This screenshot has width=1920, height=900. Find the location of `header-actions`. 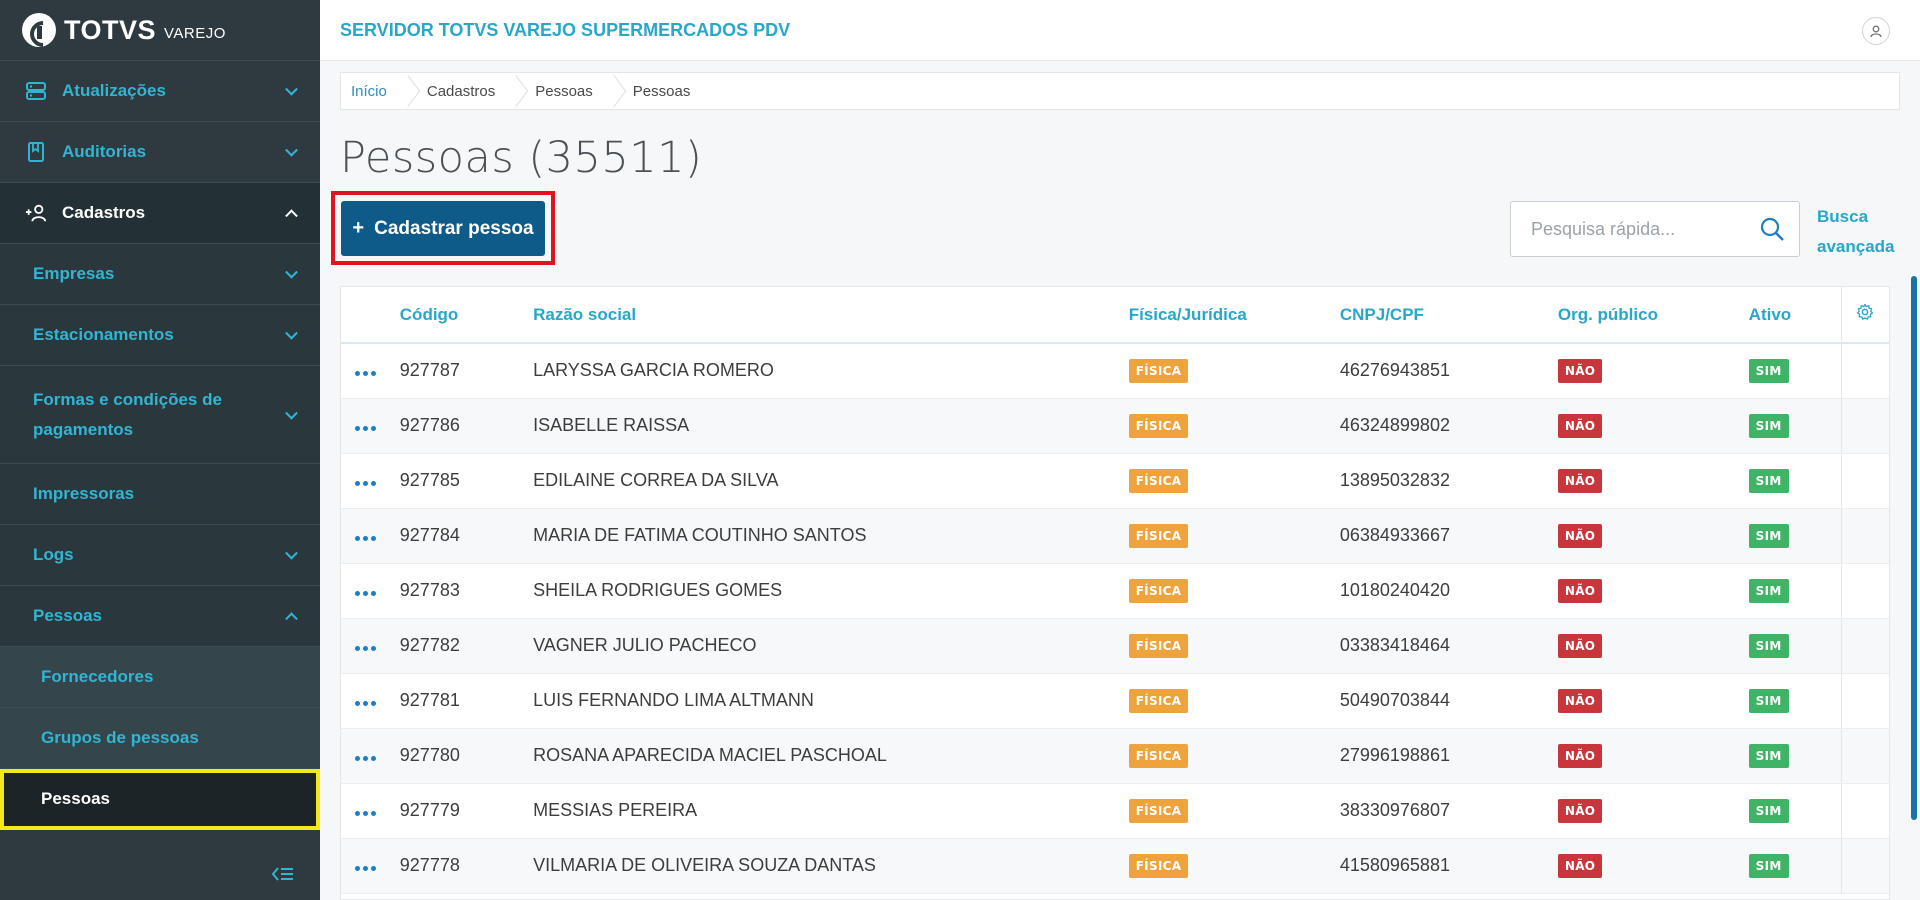

header-actions is located at coordinates (370, 315).